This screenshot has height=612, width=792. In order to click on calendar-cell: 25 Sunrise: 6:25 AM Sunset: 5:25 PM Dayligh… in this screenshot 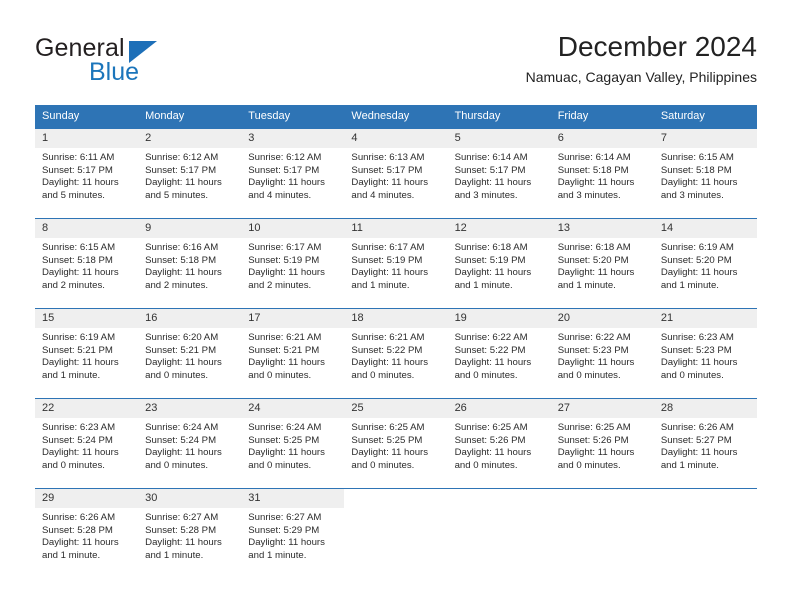, I will do `click(396, 443)`.